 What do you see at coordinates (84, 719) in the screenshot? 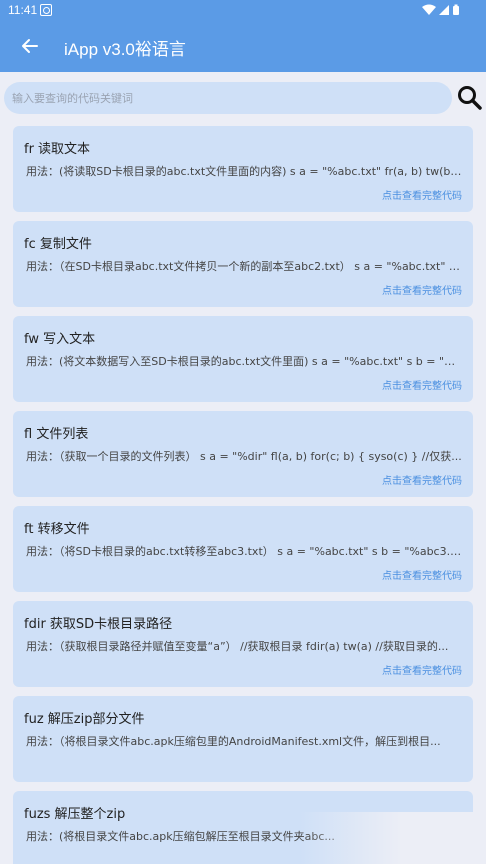
I see `card-title: fuz 解压zip部分文件` at bounding box center [84, 719].